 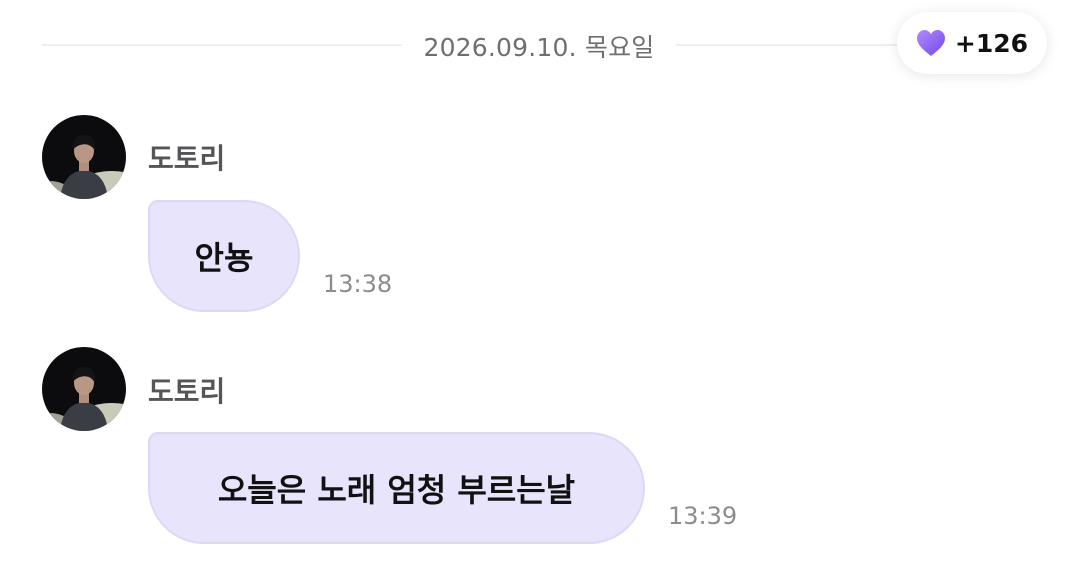 I want to click on heart-count-badge: +126, so click(x=972, y=43).